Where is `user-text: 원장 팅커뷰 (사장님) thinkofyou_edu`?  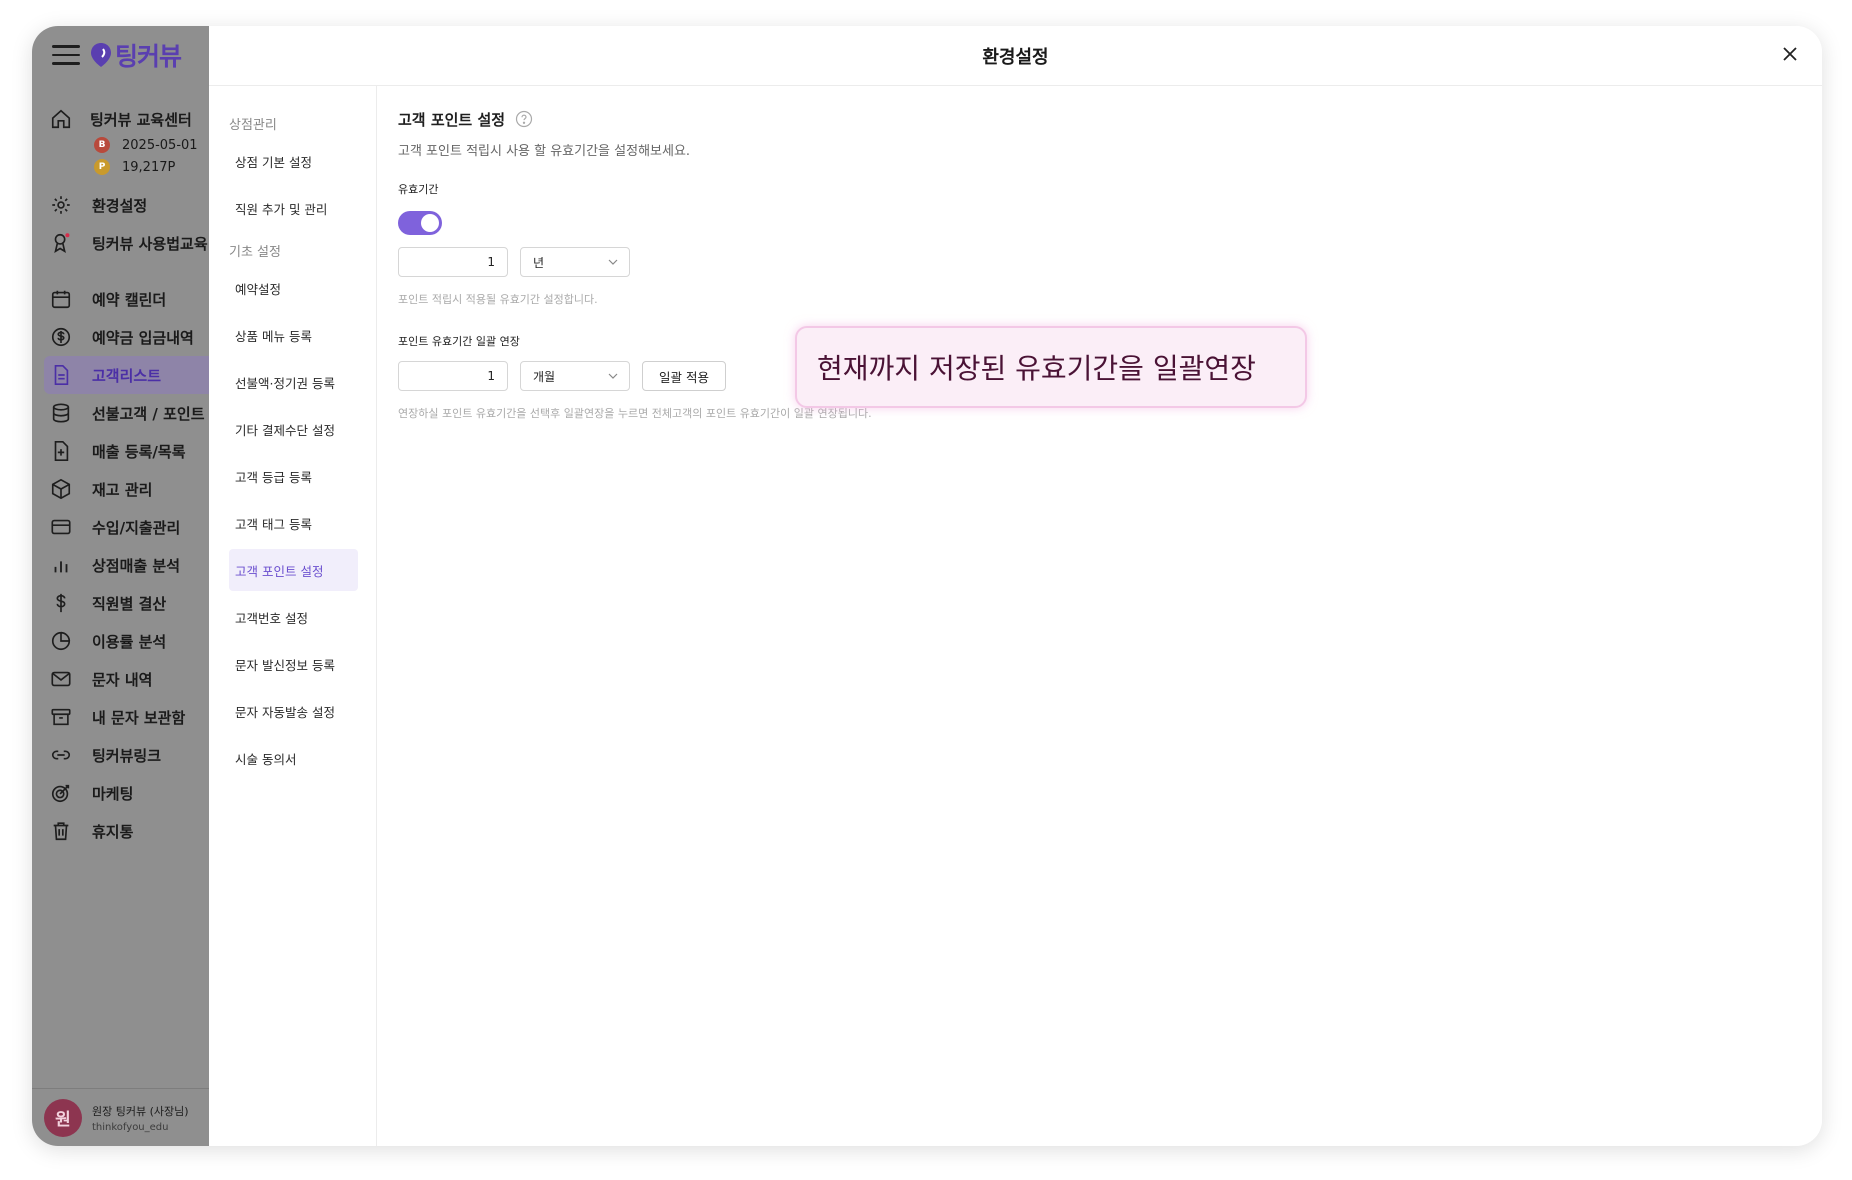
user-text: 원장 팅커뷰 (사장님) thinkofyou_edu is located at coordinates (140, 1118).